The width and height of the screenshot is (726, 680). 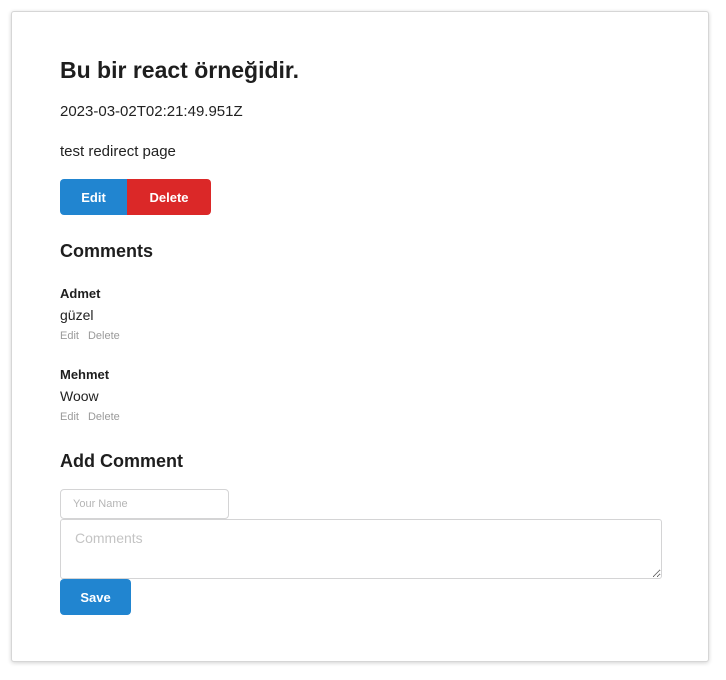 I want to click on edit-post-button: Edit, so click(x=93, y=197).